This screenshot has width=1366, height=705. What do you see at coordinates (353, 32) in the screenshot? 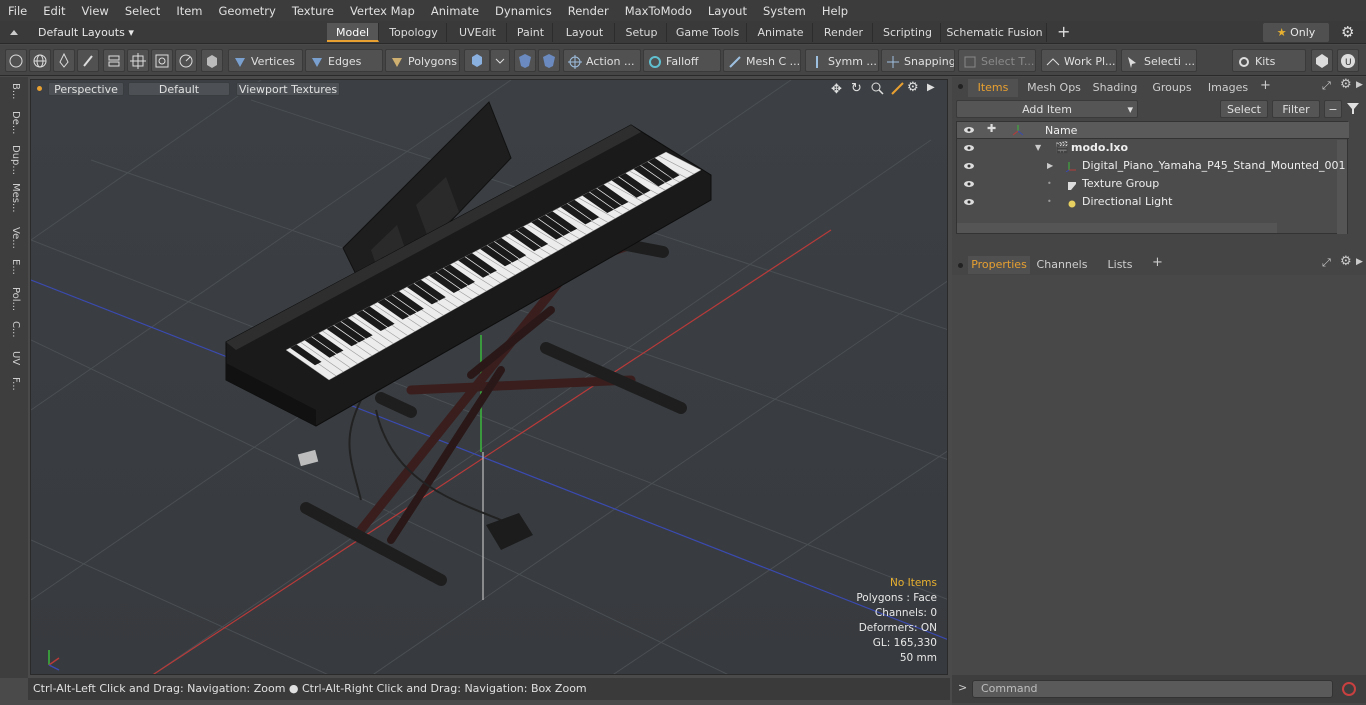
I see `tab-model: Model` at bounding box center [353, 32].